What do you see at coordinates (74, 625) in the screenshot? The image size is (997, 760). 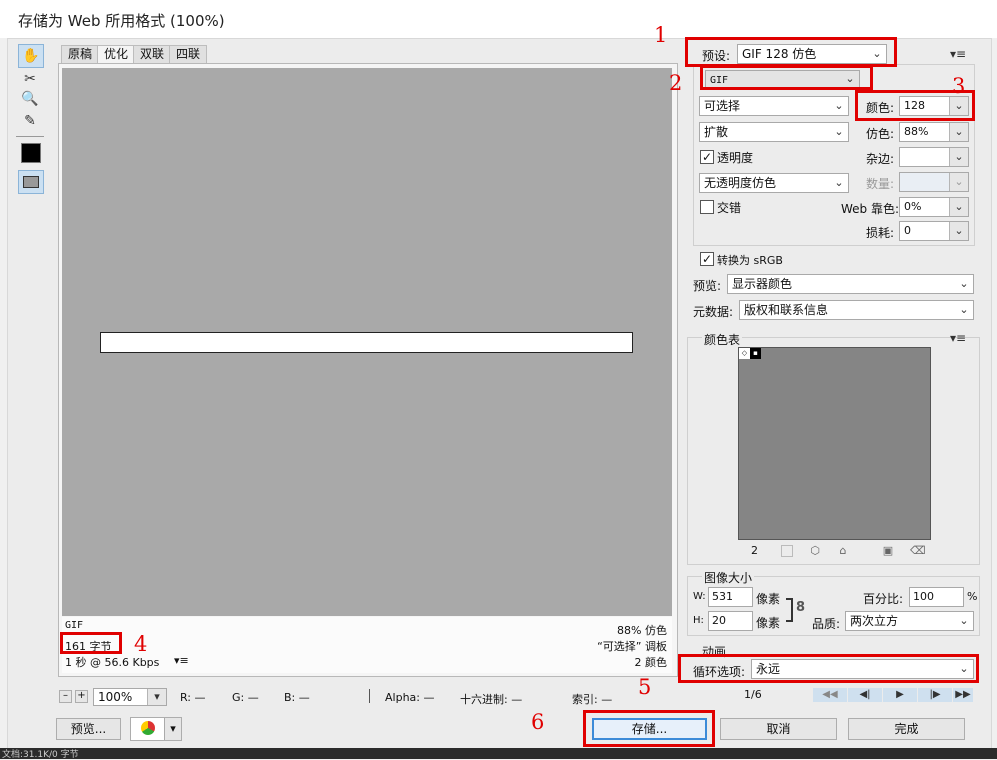 I see `info-format: GIF` at bounding box center [74, 625].